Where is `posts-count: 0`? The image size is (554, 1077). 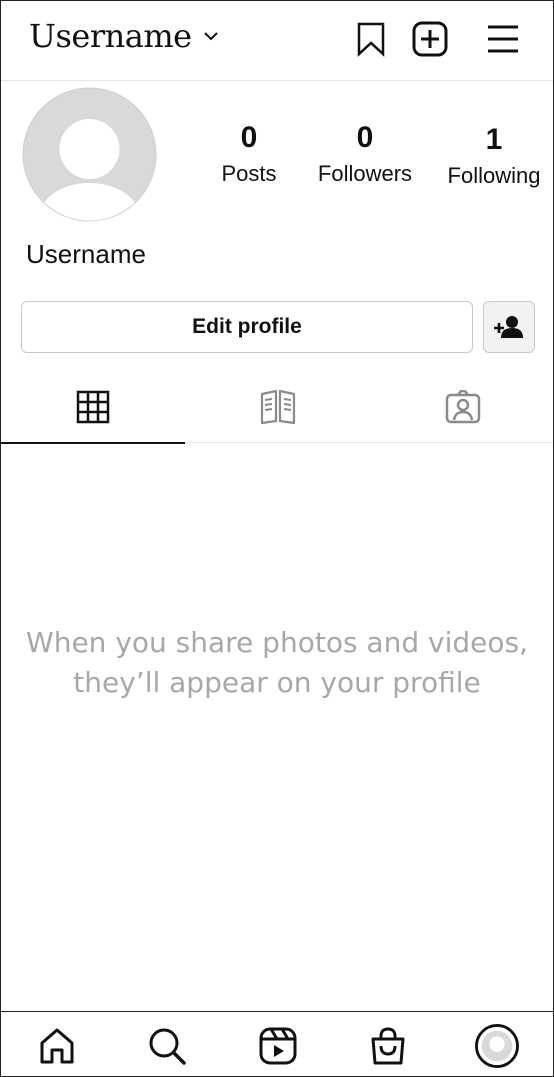 posts-count: 0 is located at coordinates (249, 137).